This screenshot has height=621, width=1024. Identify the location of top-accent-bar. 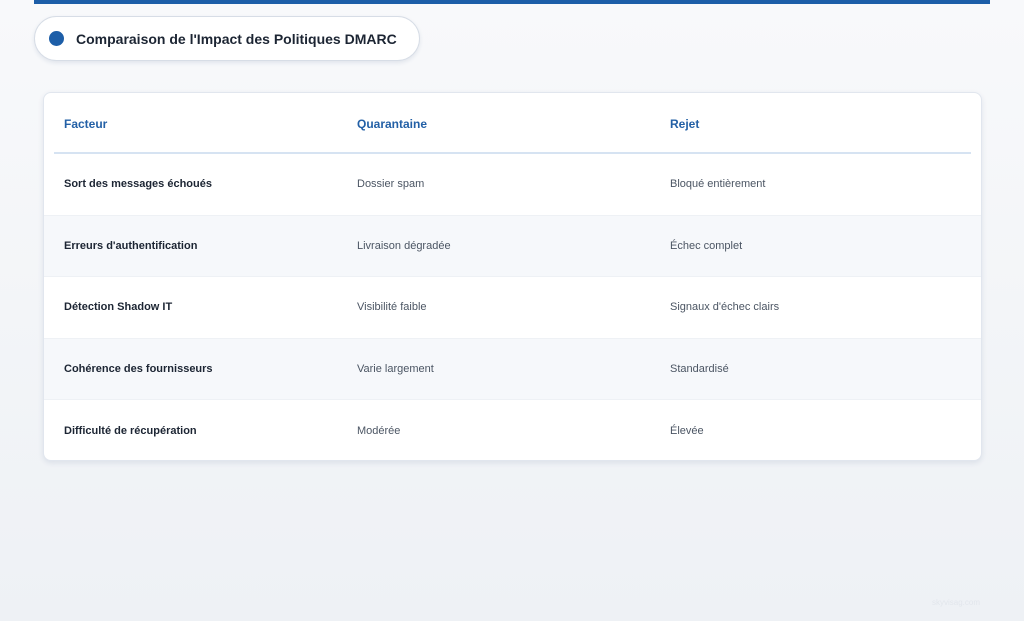
(512, 2).